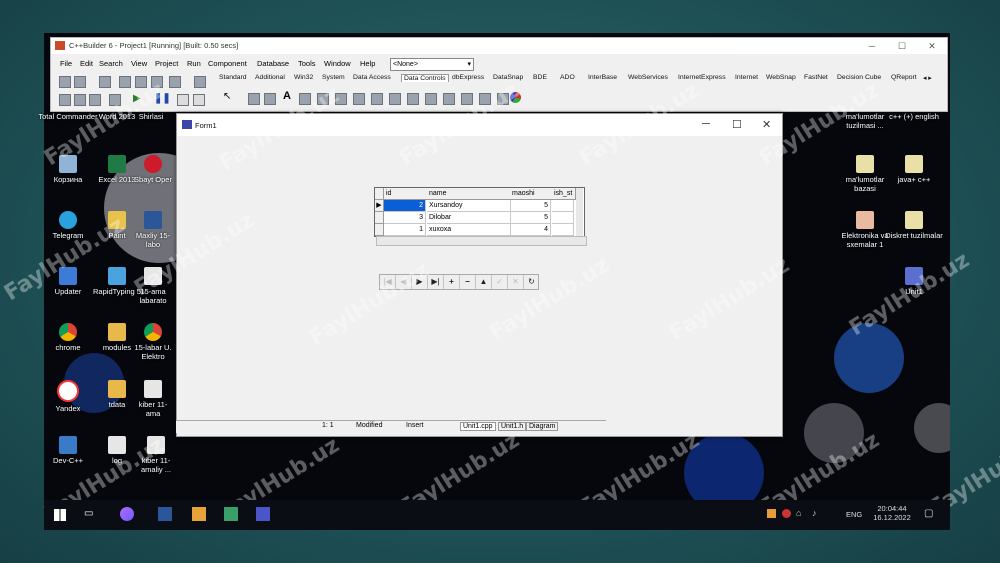  I want to click on dbnavigator-icon, so click(270, 99).